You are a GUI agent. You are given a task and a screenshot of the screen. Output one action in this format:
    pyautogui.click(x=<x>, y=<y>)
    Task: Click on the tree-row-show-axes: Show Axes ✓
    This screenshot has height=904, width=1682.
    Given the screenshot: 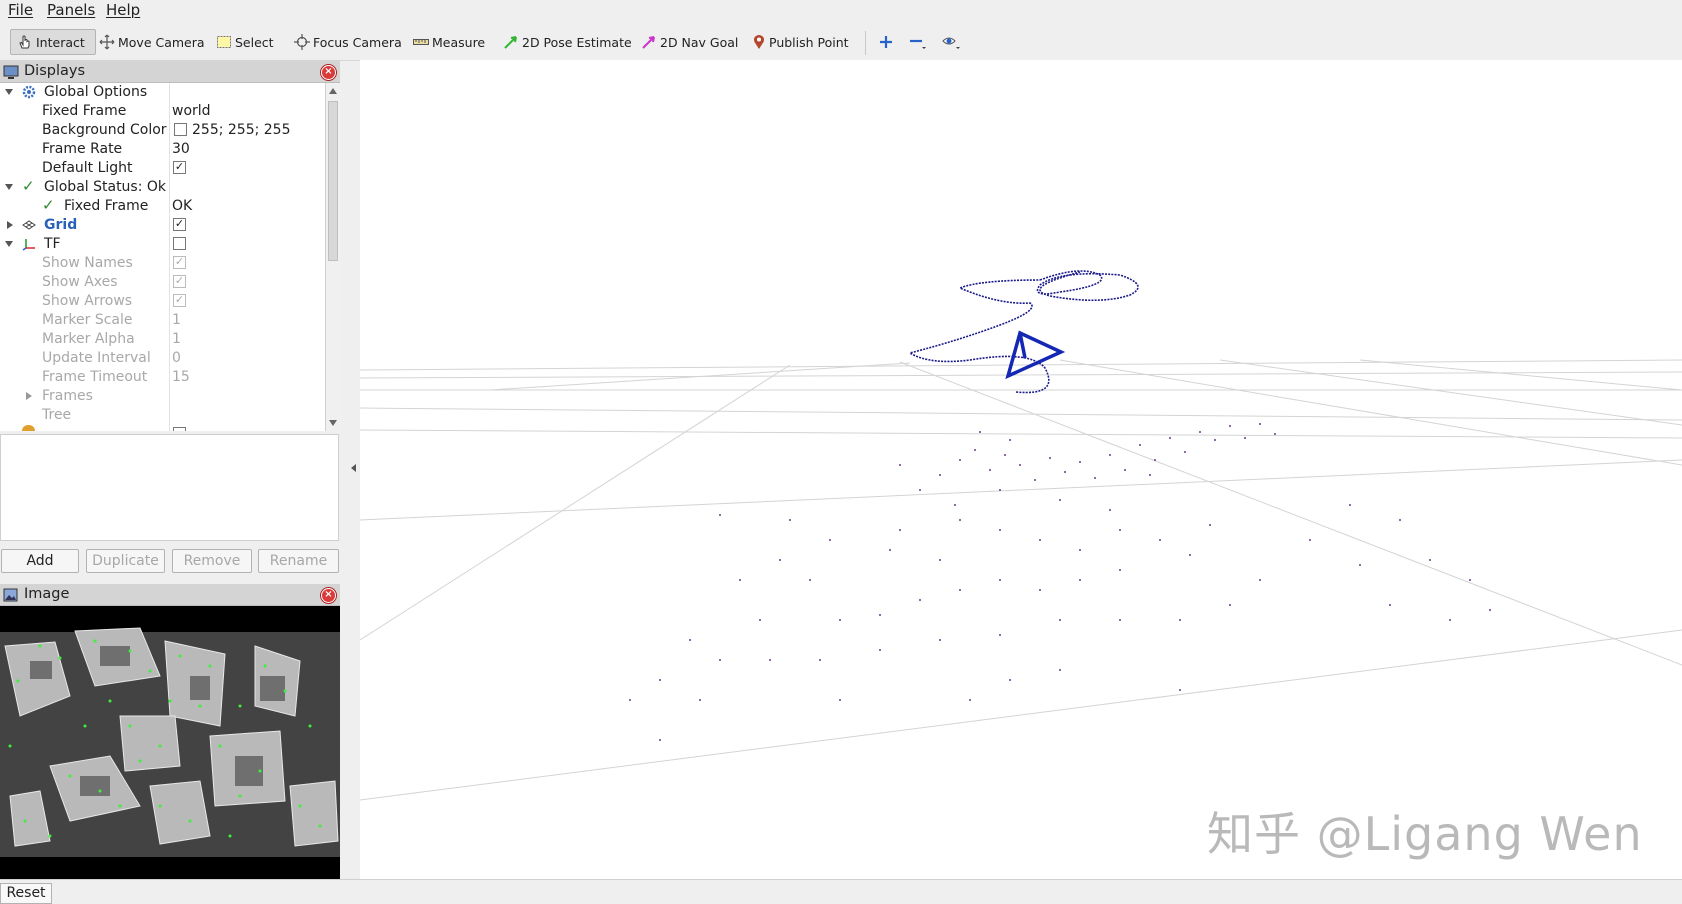 What is the action you would take?
    pyautogui.click(x=162, y=282)
    